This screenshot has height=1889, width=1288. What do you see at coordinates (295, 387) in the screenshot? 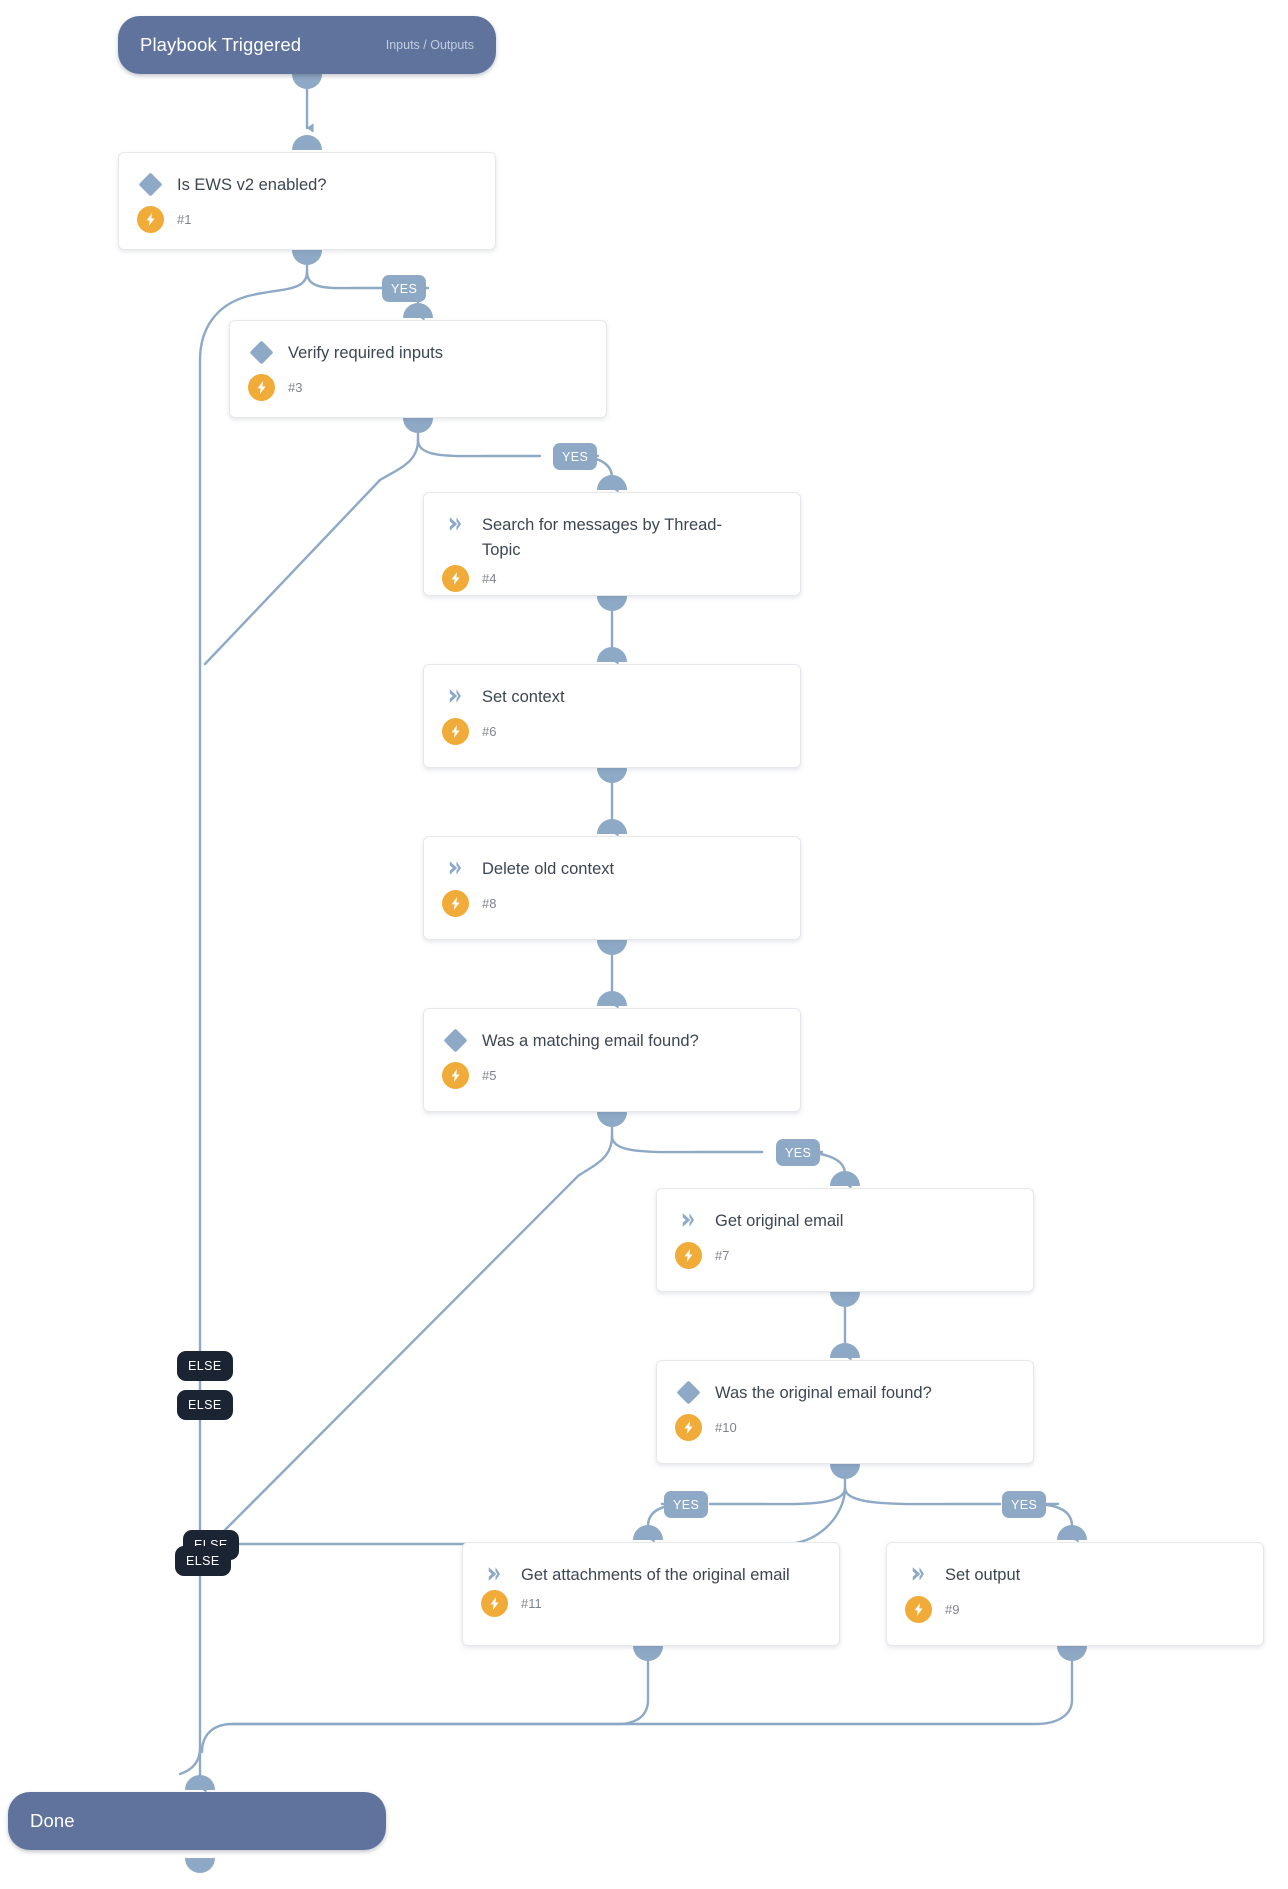
I see `node-number: #3` at bounding box center [295, 387].